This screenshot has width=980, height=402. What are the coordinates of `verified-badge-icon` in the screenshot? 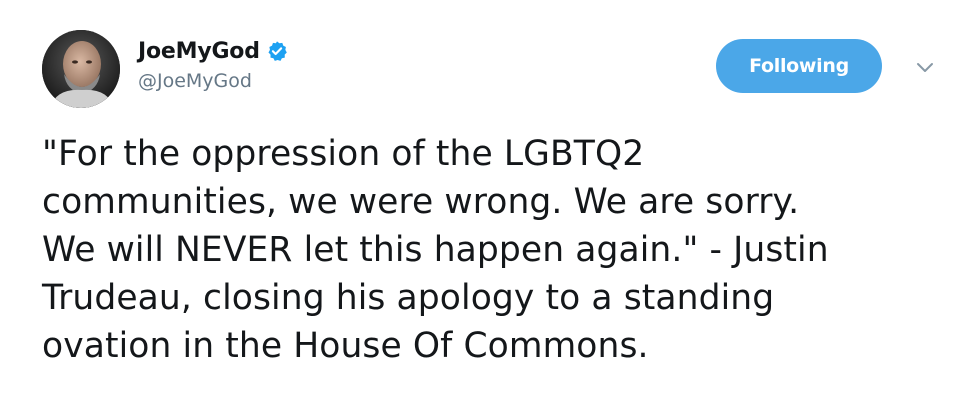 It's located at (277, 51).